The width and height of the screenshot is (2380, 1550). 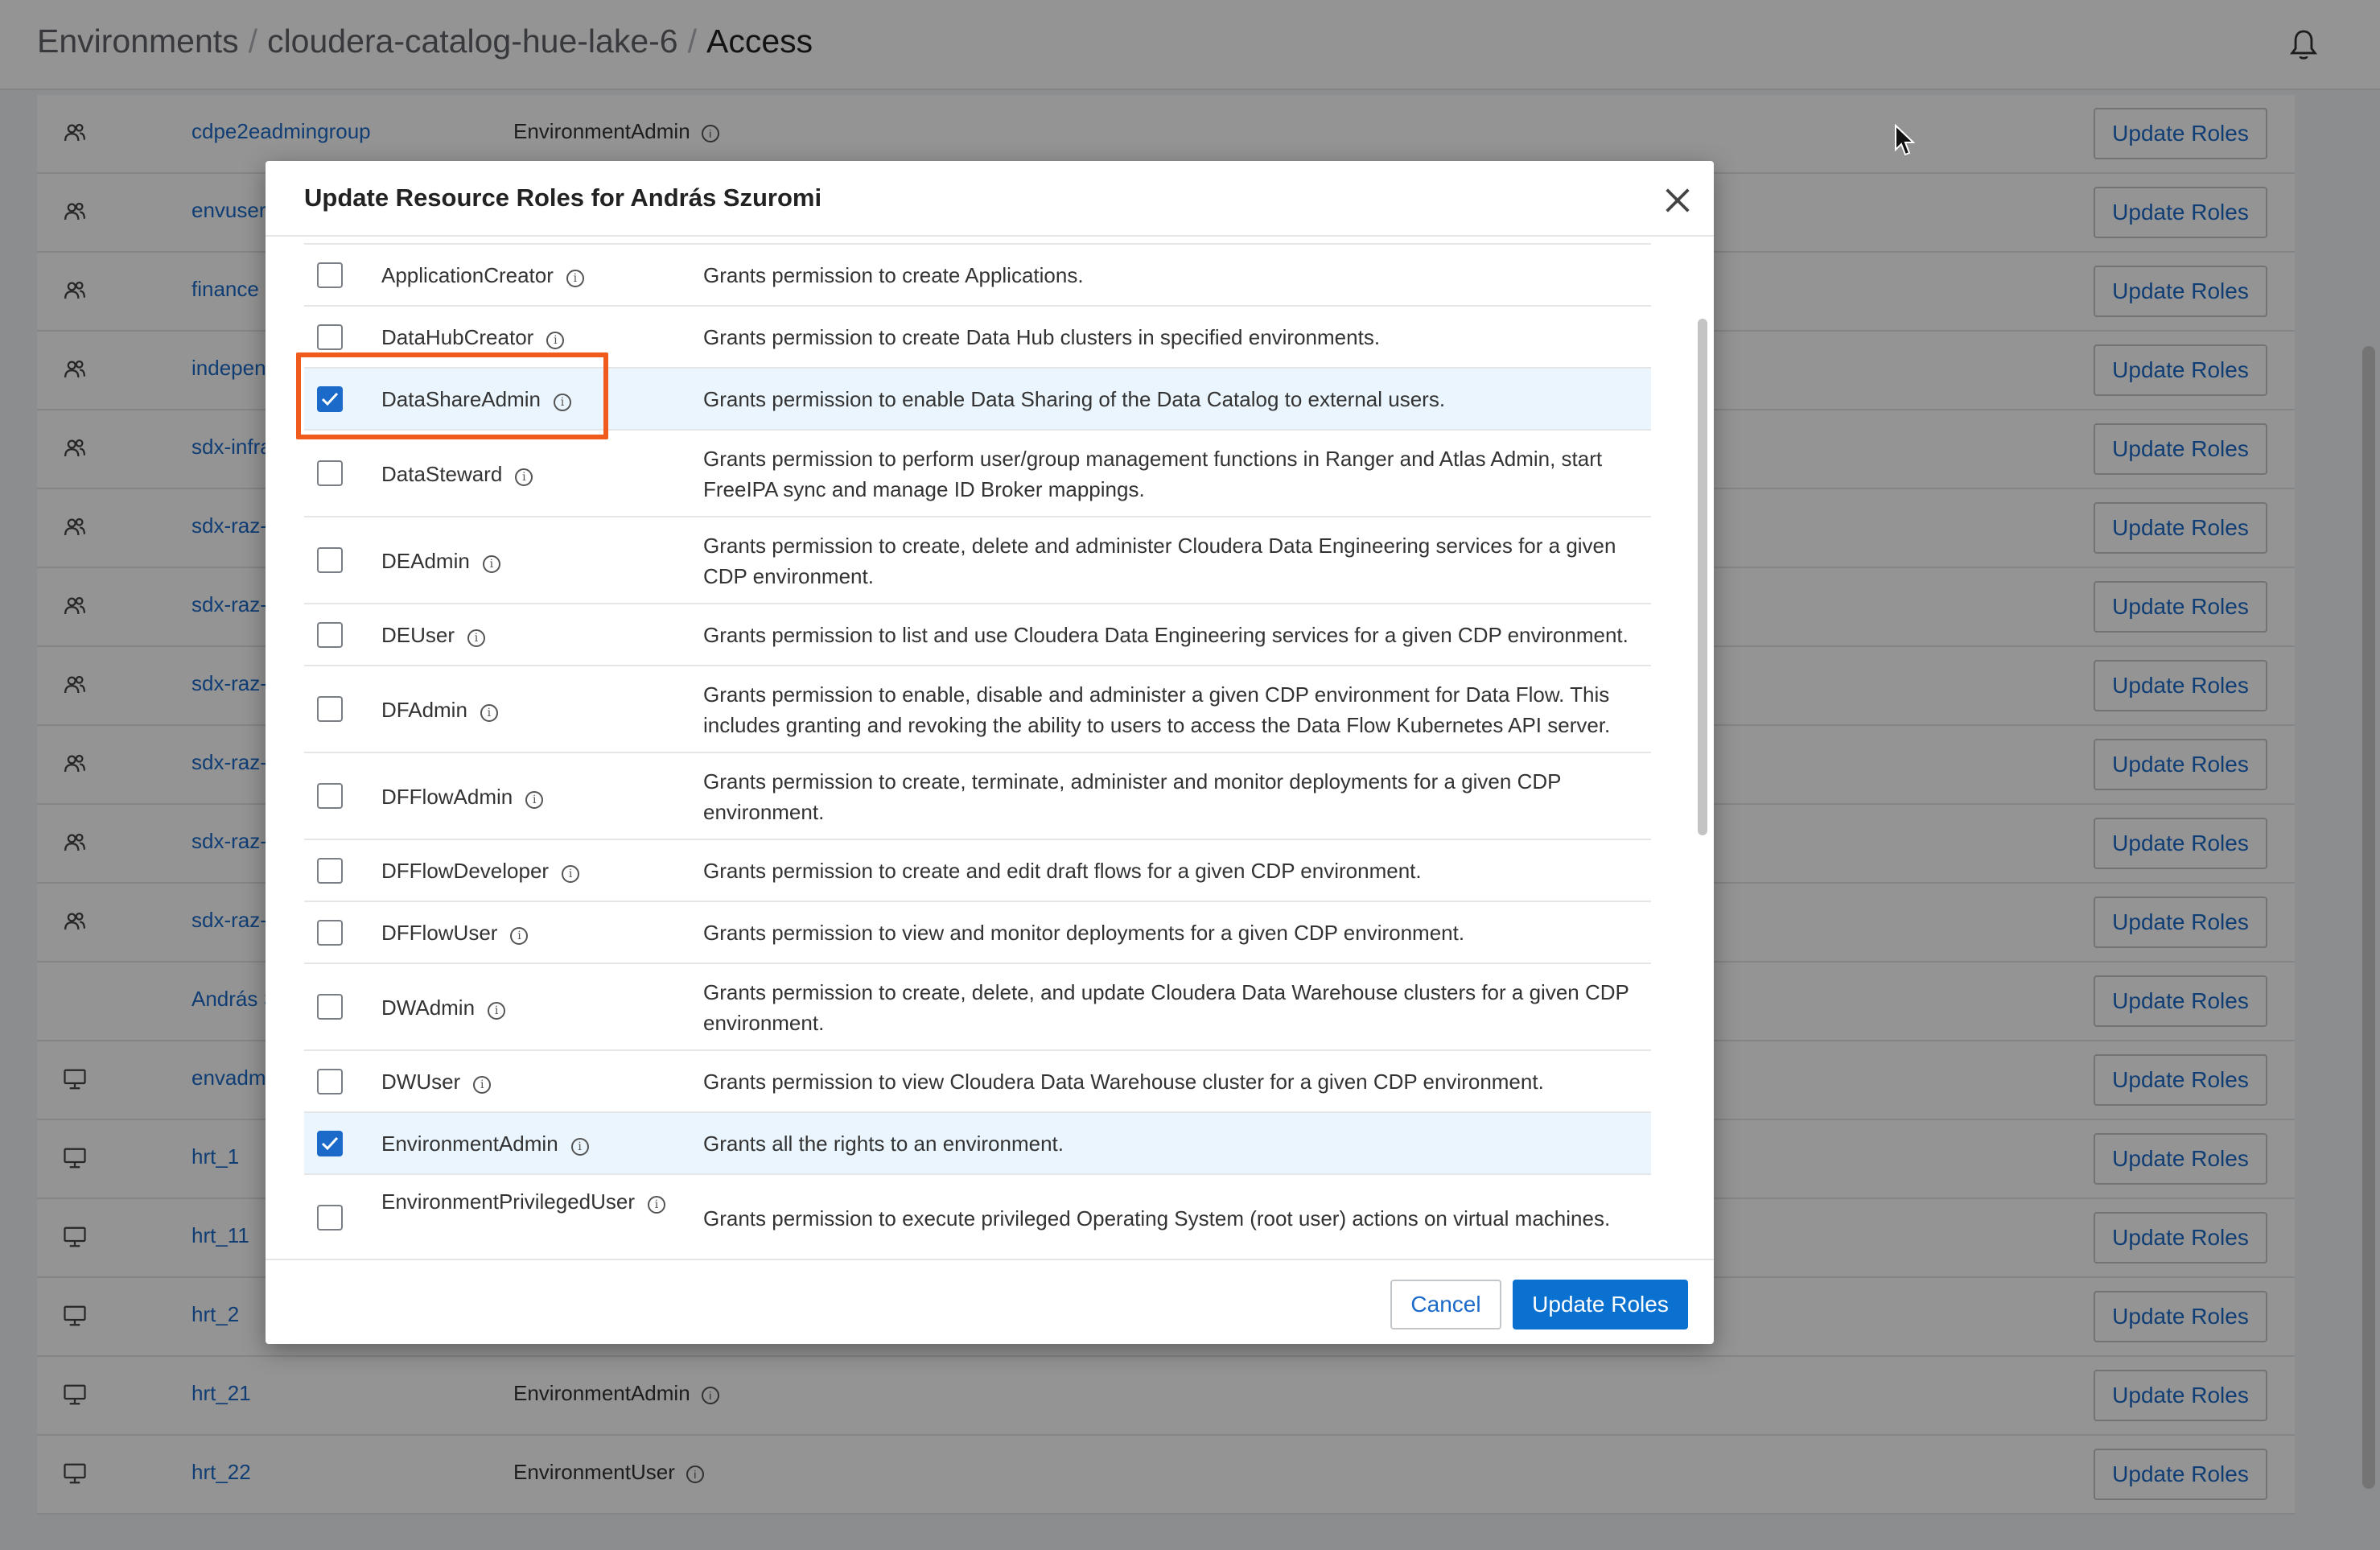 What do you see at coordinates (1702, 577) in the screenshot?
I see `roles-scrollbar-thumb` at bounding box center [1702, 577].